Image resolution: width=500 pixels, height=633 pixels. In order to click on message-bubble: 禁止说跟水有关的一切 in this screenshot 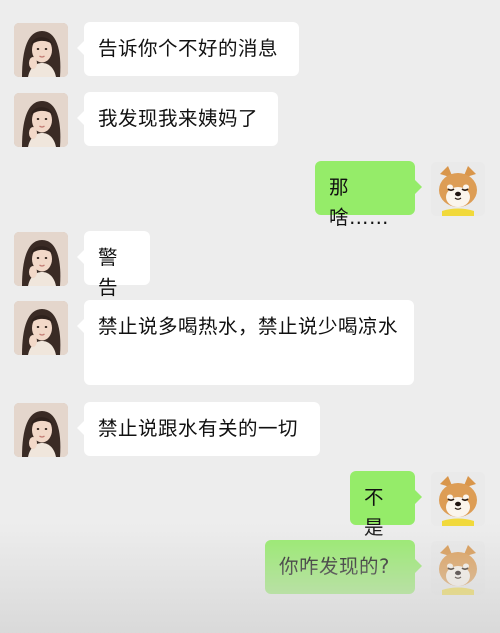, I will do `click(198, 429)`.